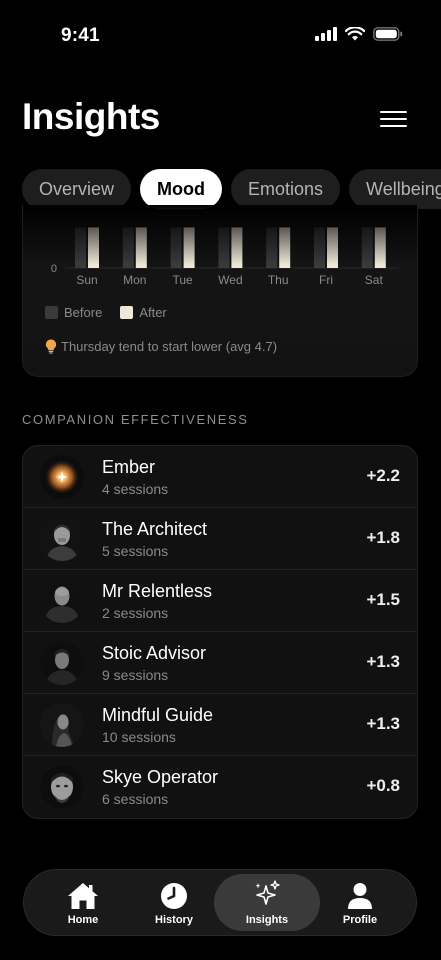 The image size is (441, 960). Describe the element at coordinates (160, 777) in the screenshot. I see `companion-name: Skye Operator` at that location.